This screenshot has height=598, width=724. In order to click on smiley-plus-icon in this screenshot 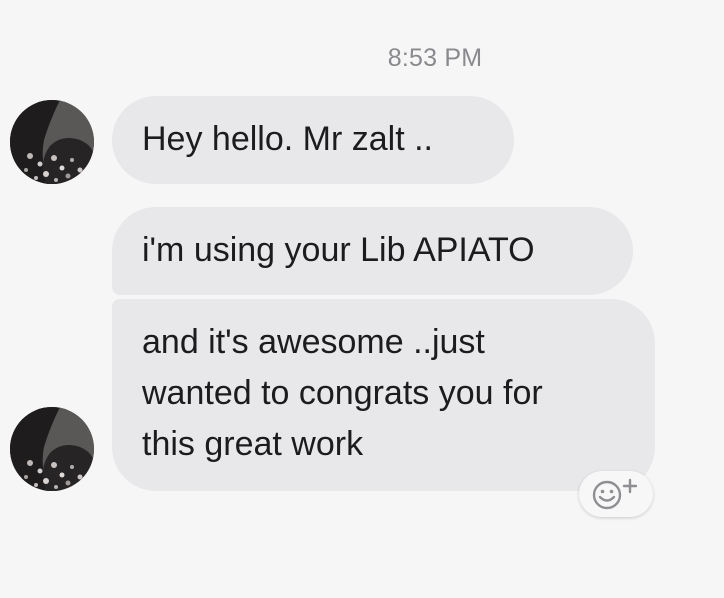, I will do `click(615, 494)`.